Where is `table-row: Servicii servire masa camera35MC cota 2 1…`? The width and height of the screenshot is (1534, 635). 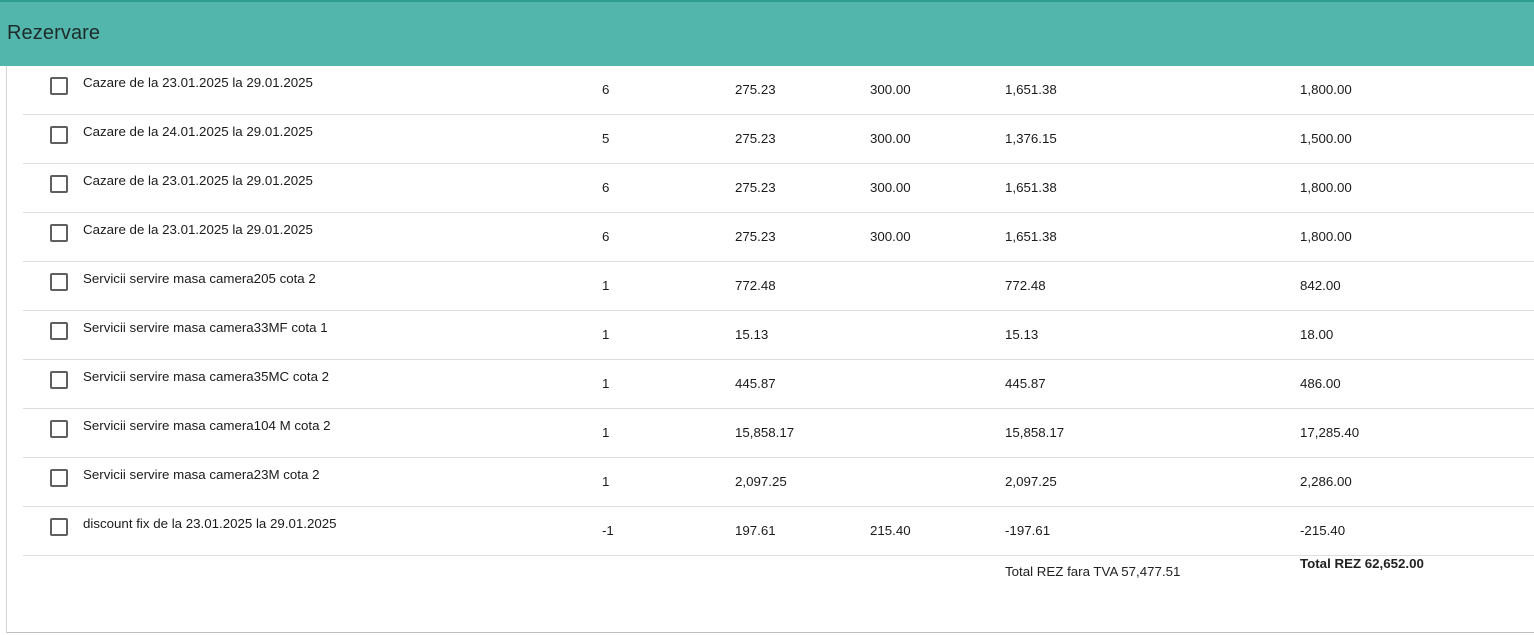 table-row: Servicii servire masa camera35MC cota 2 1… is located at coordinates (778, 384).